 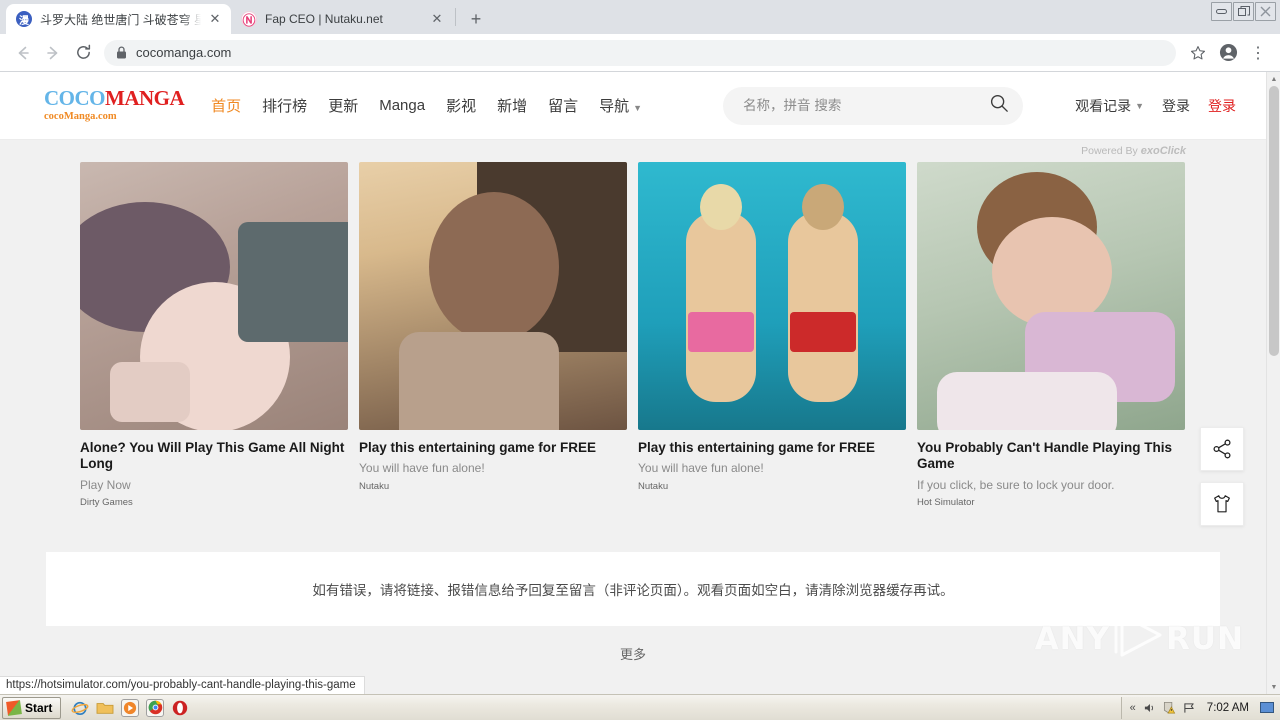 I want to click on tab-divider, so click(x=455, y=17).